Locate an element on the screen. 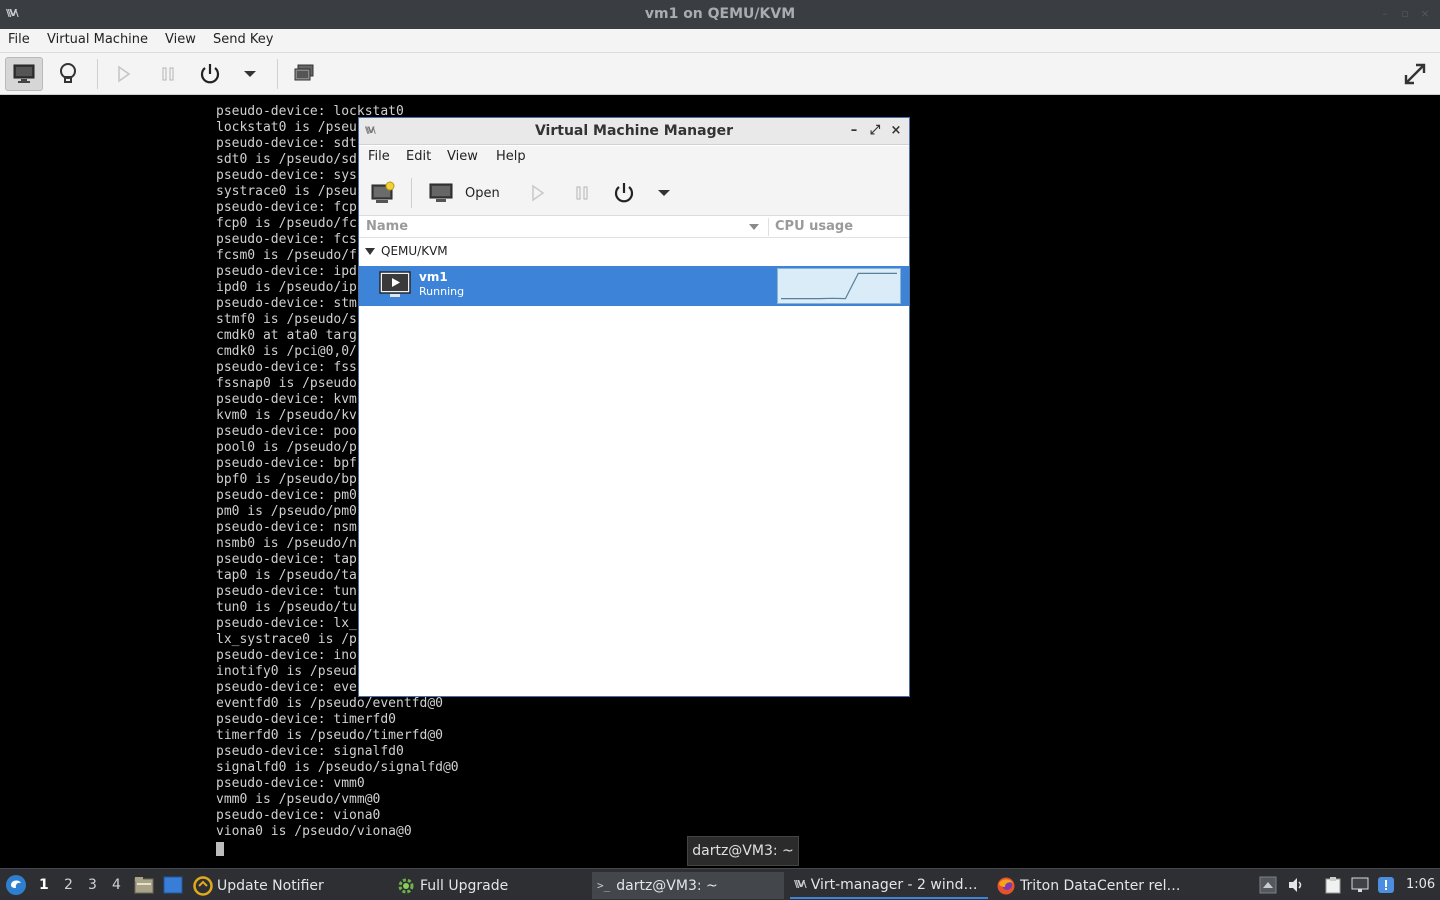 The image size is (1440, 900). vmm-menu-edit: Edit is located at coordinates (418, 156).